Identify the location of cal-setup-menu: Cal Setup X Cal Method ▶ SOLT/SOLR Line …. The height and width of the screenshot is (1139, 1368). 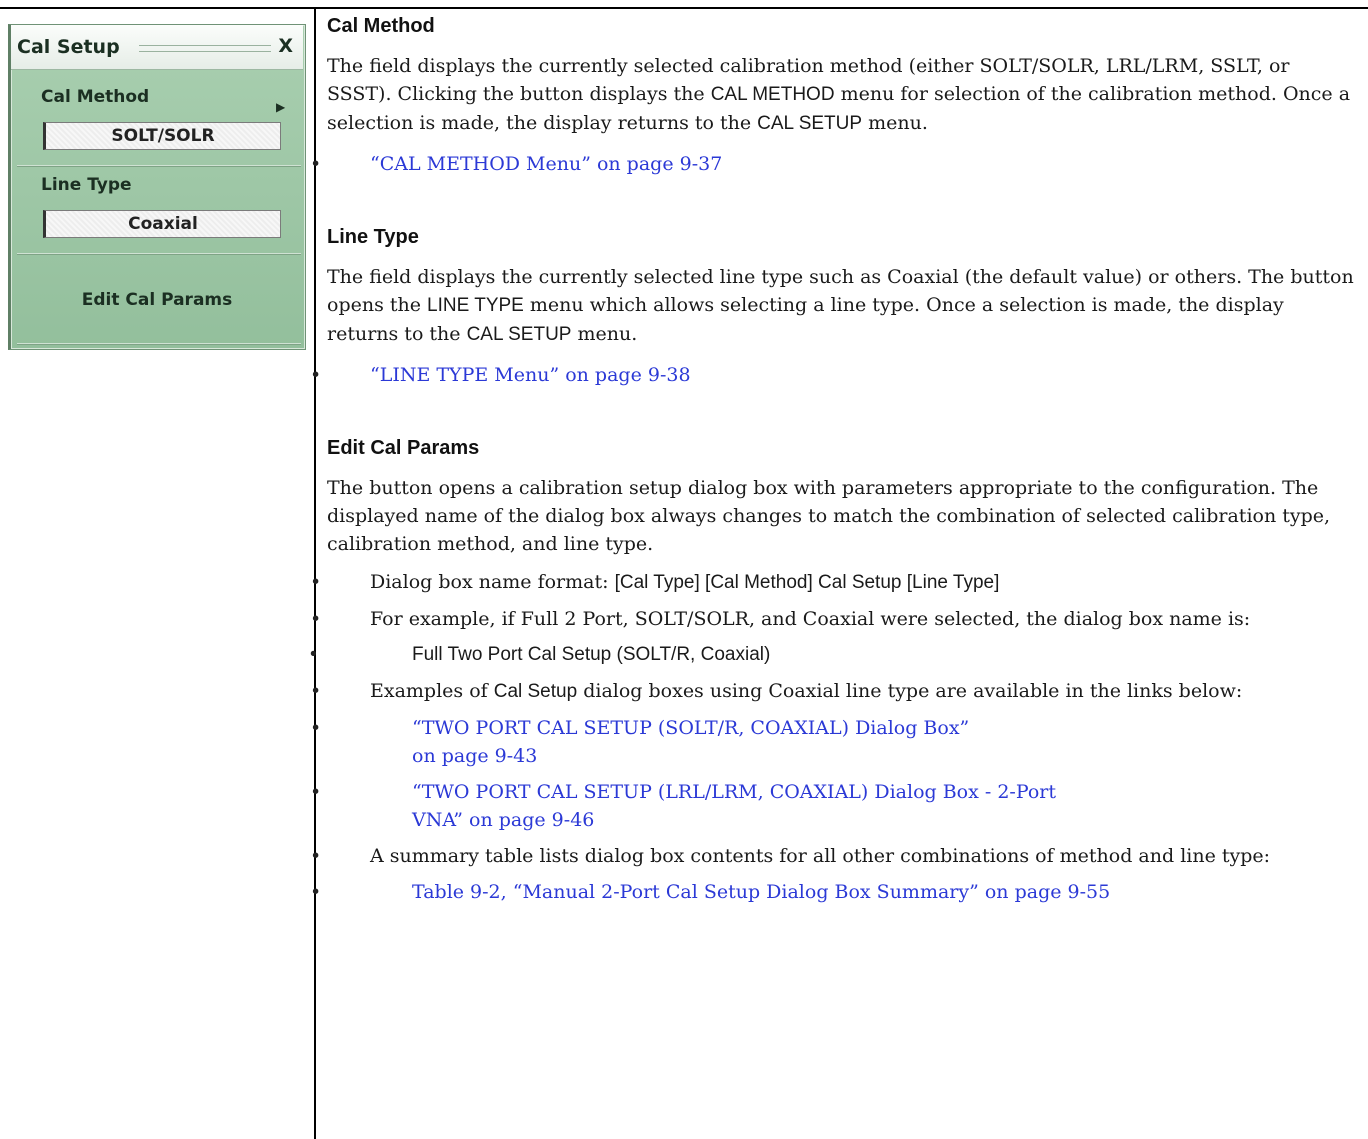
(157, 187).